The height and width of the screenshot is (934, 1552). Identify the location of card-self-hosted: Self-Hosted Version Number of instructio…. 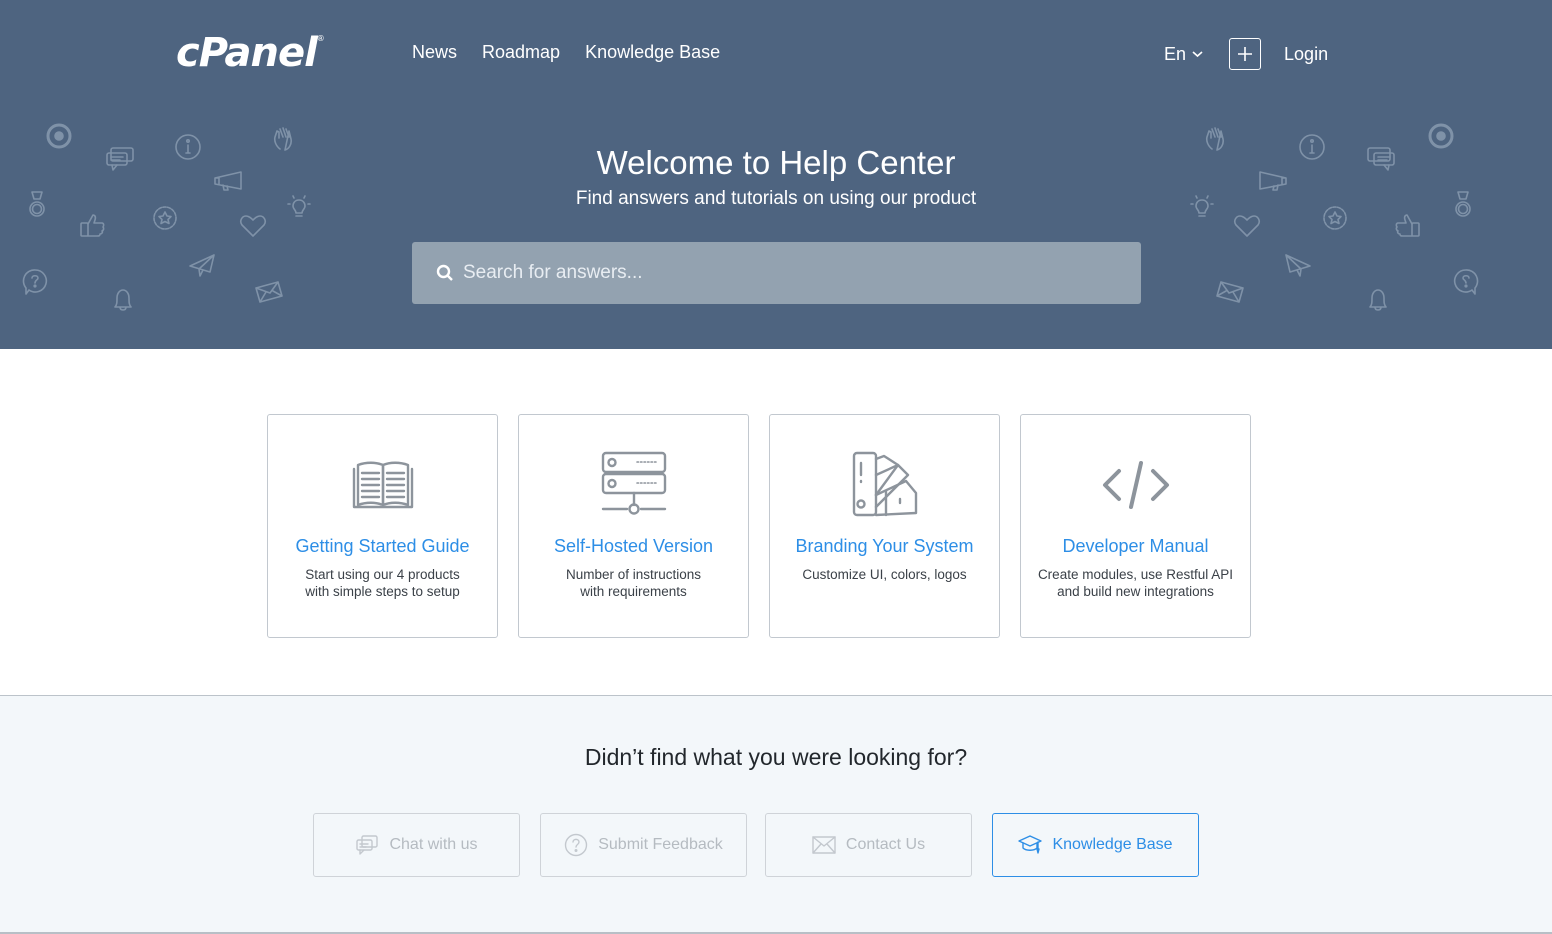
(633, 526).